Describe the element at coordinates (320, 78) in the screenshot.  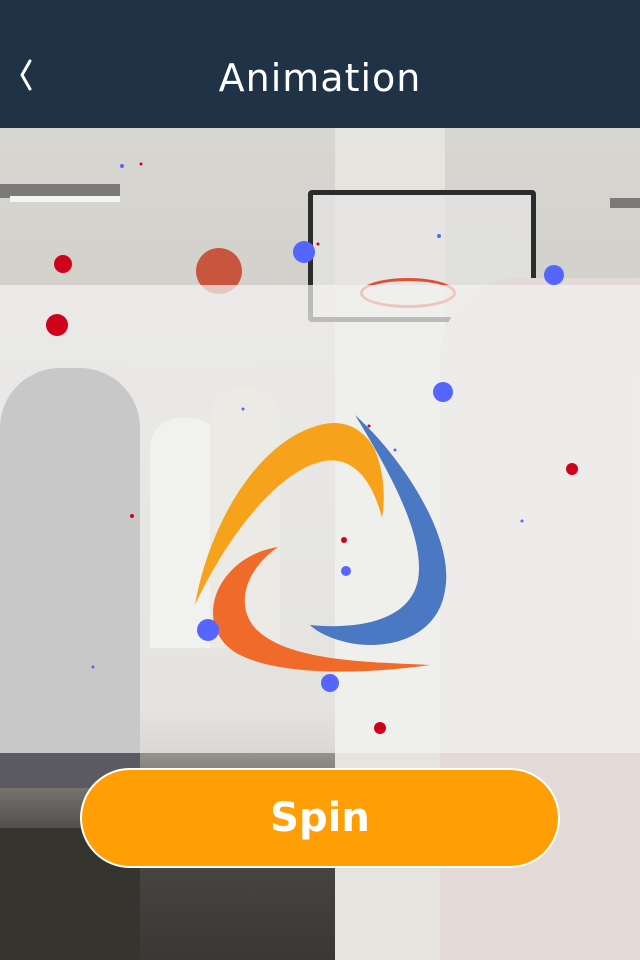
I see `page-title: Animation` at that location.